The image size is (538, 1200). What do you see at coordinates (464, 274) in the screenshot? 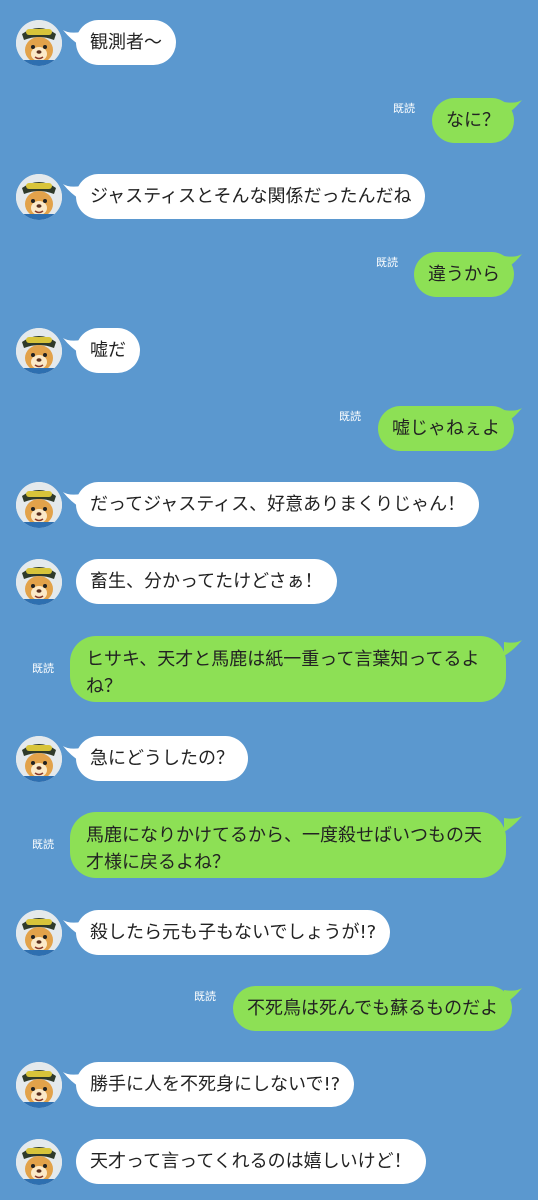
I see `sent-message-bubble: 違うから` at bounding box center [464, 274].